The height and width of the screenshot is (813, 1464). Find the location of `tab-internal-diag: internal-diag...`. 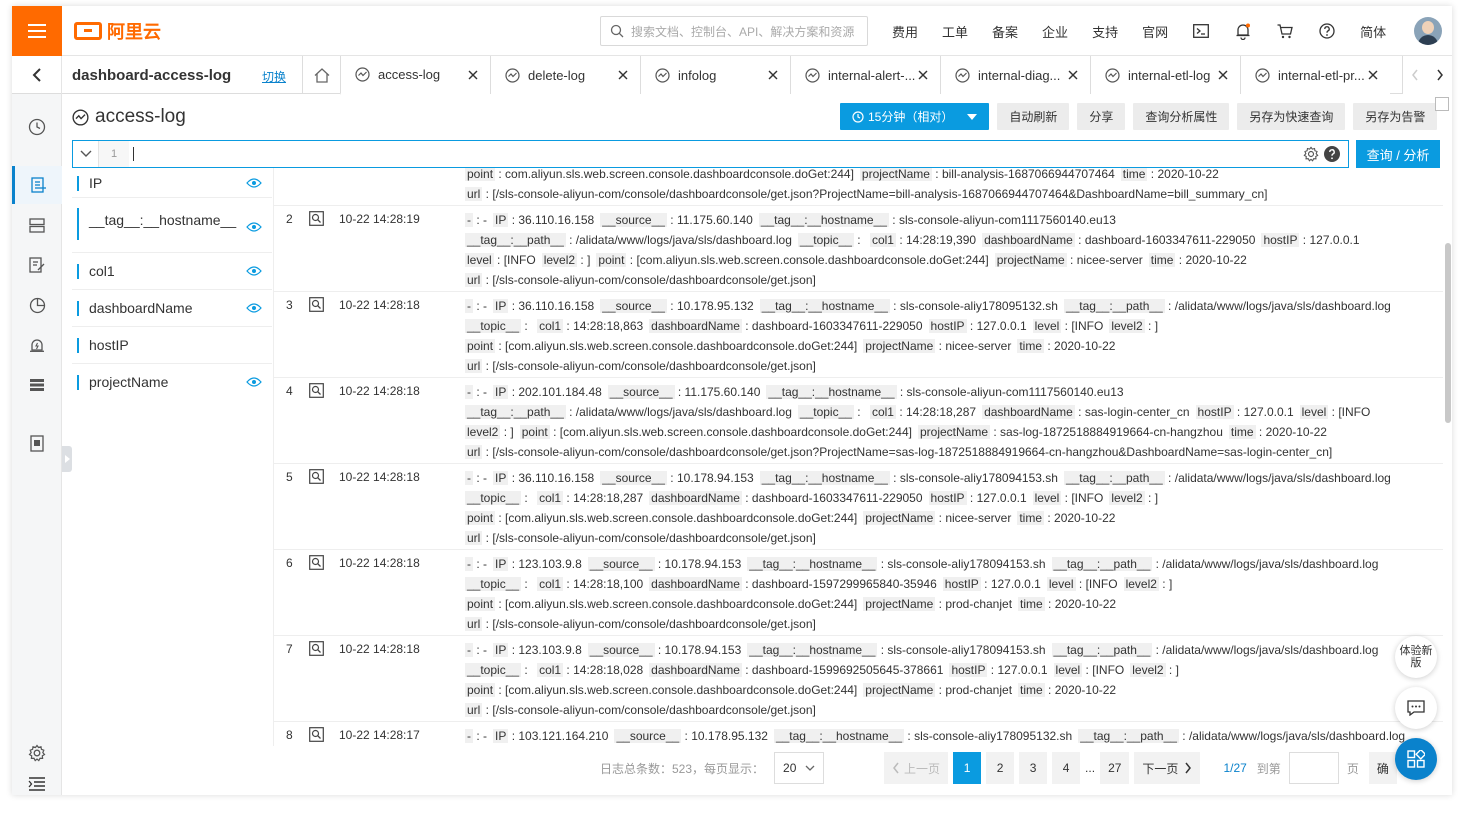

tab-internal-diag: internal-diag... is located at coordinates (1015, 75).